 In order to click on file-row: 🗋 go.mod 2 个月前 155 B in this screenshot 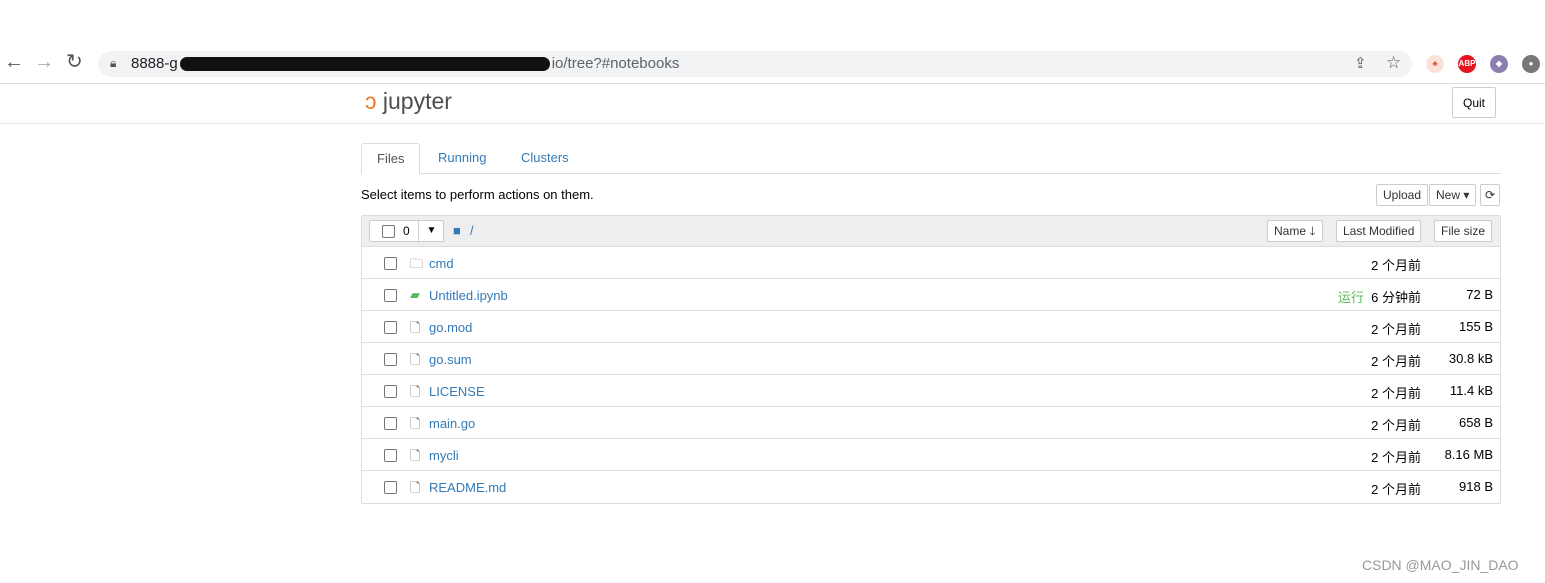, I will do `click(931, 327)`.